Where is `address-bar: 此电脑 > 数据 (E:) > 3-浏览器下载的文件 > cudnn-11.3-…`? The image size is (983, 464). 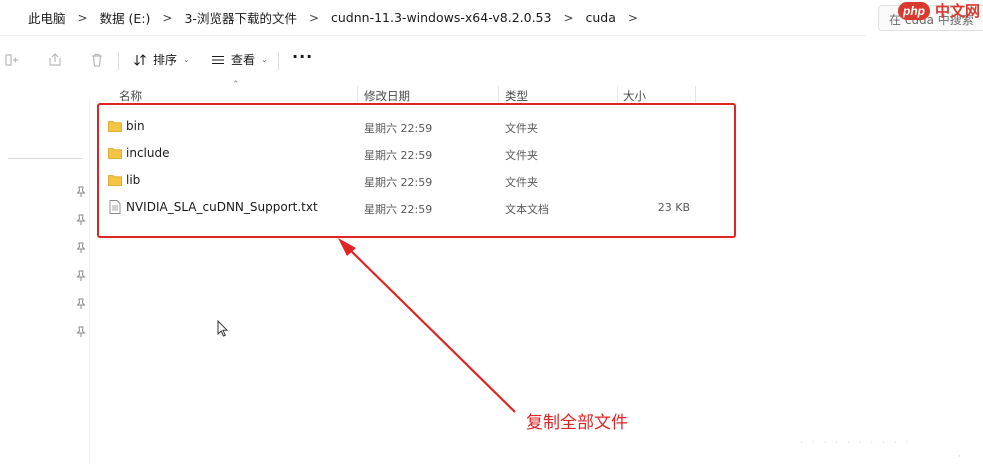 address-bar: 此电脑 > 数据 (E:) > 3-浏览器下载的文件 > cudnn-11.3-… is located at coordinates (433, 18).